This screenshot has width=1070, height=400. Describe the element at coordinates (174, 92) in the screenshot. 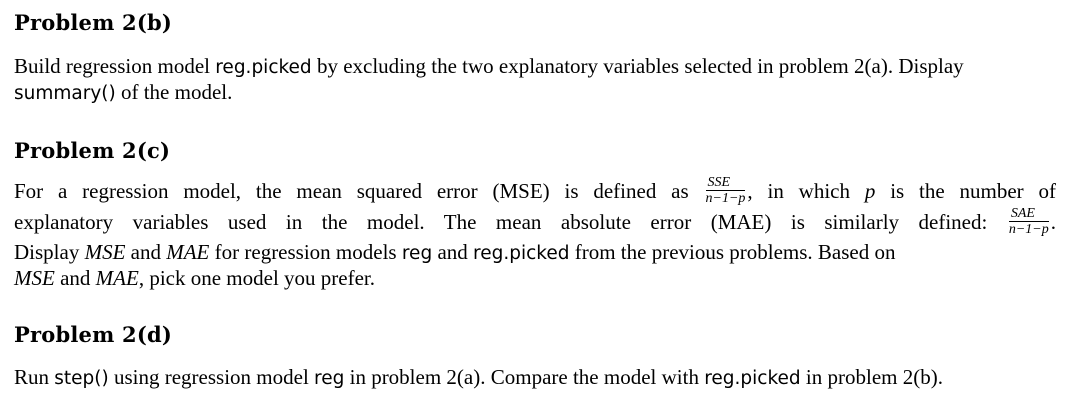

I see `text-span: of the model.` at that location.